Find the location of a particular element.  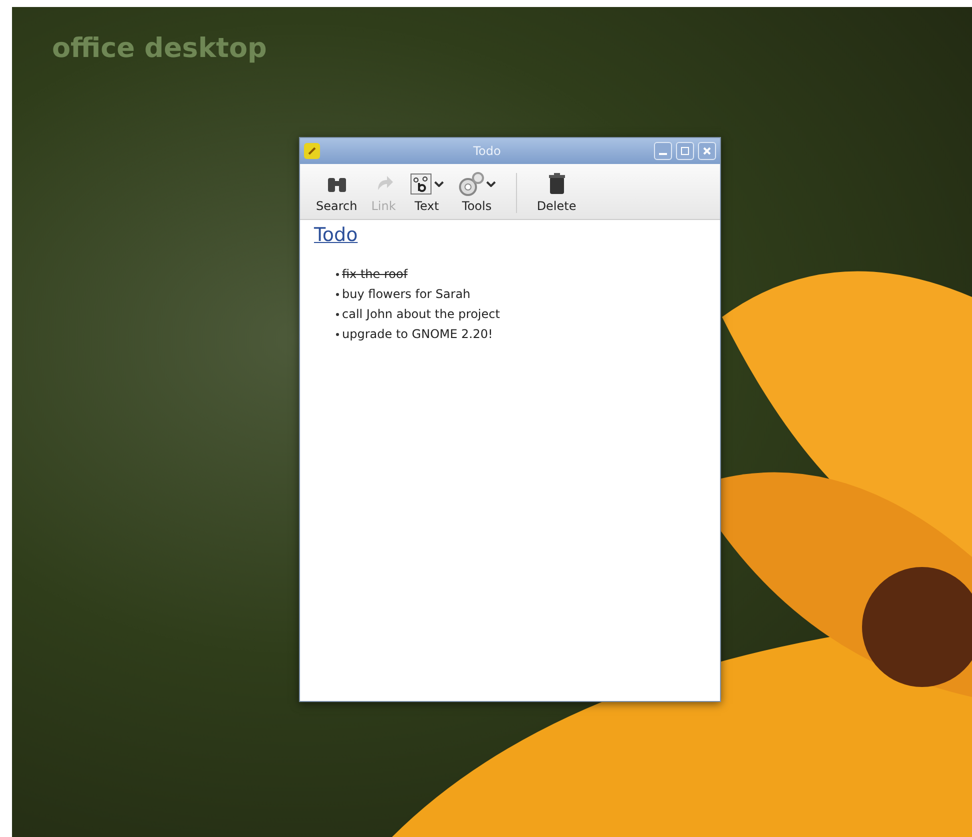

tools-button: Tools is located at coordinates (477, 192).